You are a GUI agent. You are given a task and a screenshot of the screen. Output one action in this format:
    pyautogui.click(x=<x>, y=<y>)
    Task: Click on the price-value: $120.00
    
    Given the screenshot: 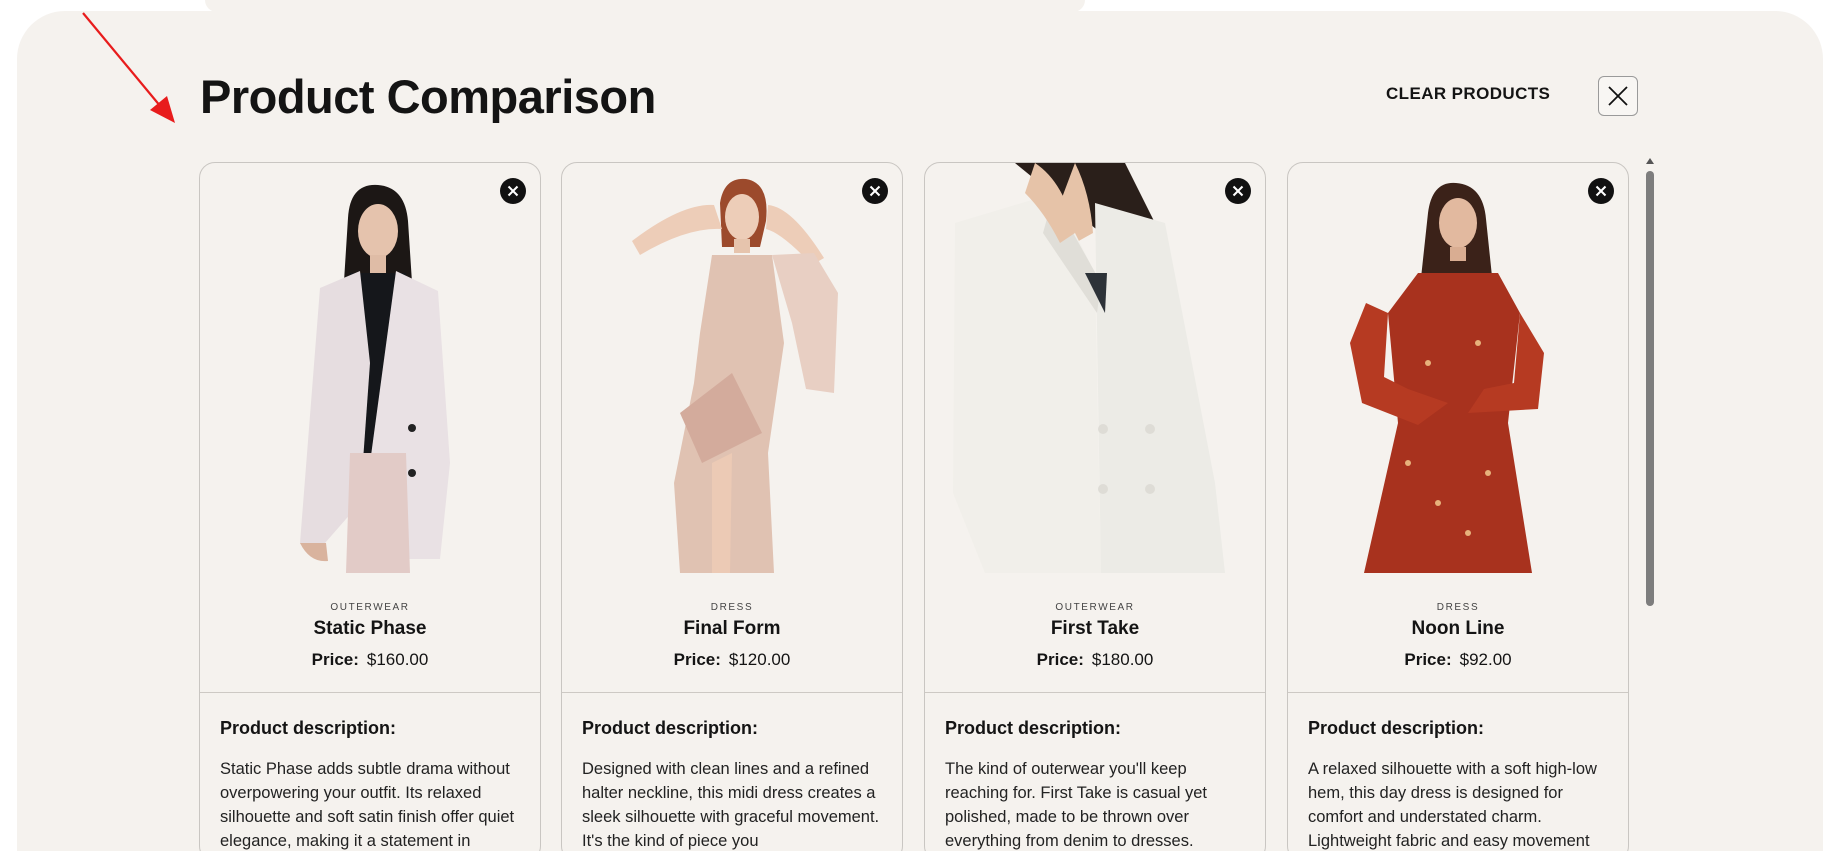 What is the action you would take?
    pyautogui.click(x=759, y=659)
    